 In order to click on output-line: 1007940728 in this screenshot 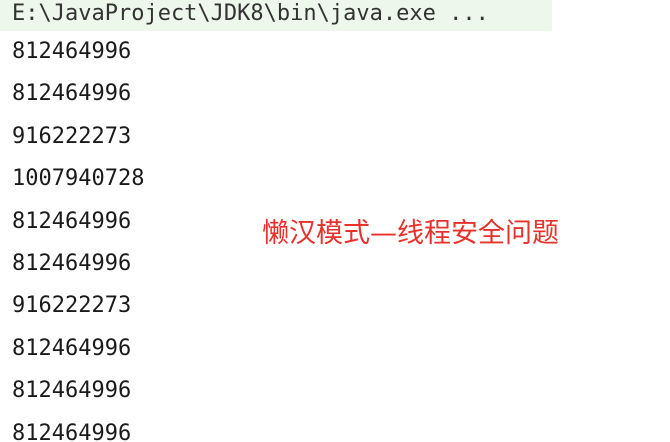, I will do `click(78, 179)`.